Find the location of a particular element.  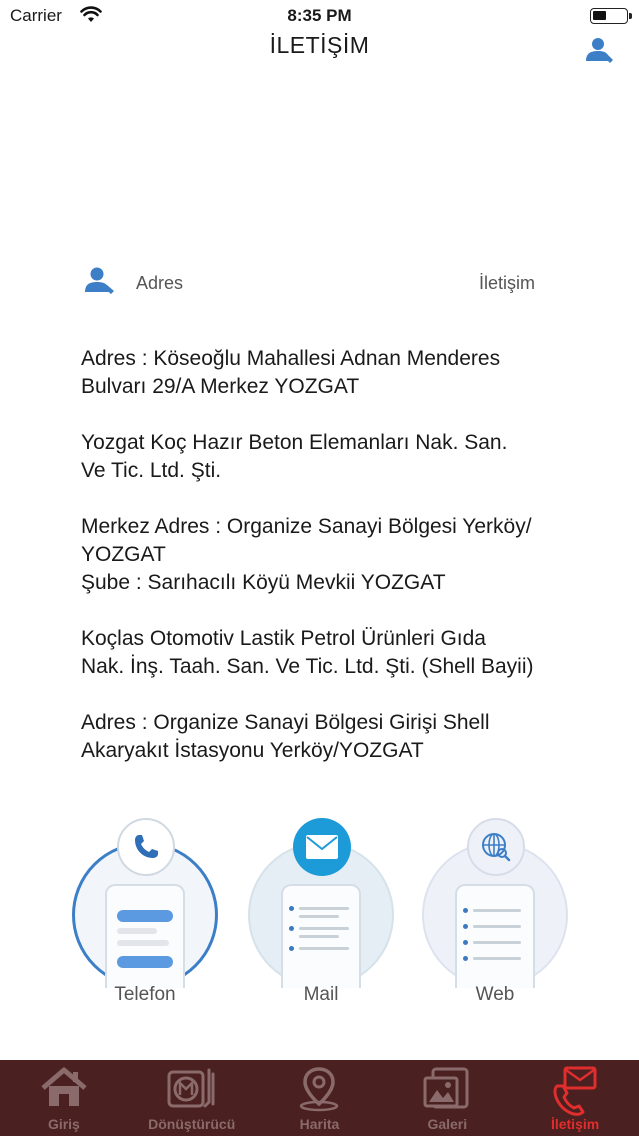

converter-icon is located at coordinates (191, 1088).